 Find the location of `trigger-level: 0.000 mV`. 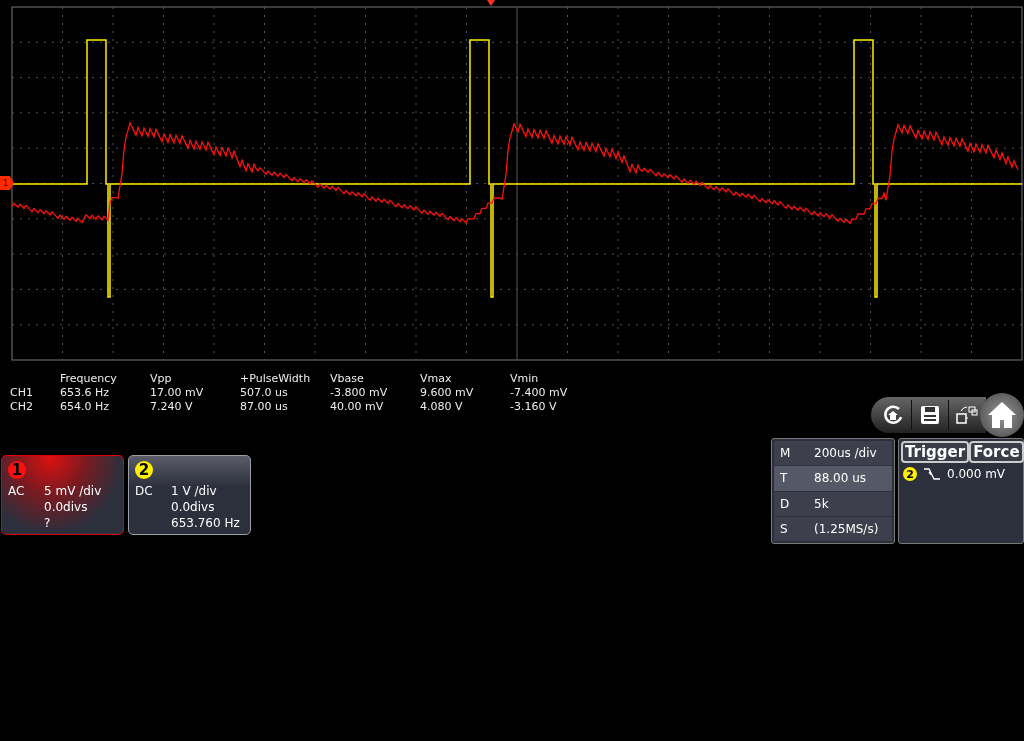

trigger-level: 0.000 mV is located at coordinates (976, 474).